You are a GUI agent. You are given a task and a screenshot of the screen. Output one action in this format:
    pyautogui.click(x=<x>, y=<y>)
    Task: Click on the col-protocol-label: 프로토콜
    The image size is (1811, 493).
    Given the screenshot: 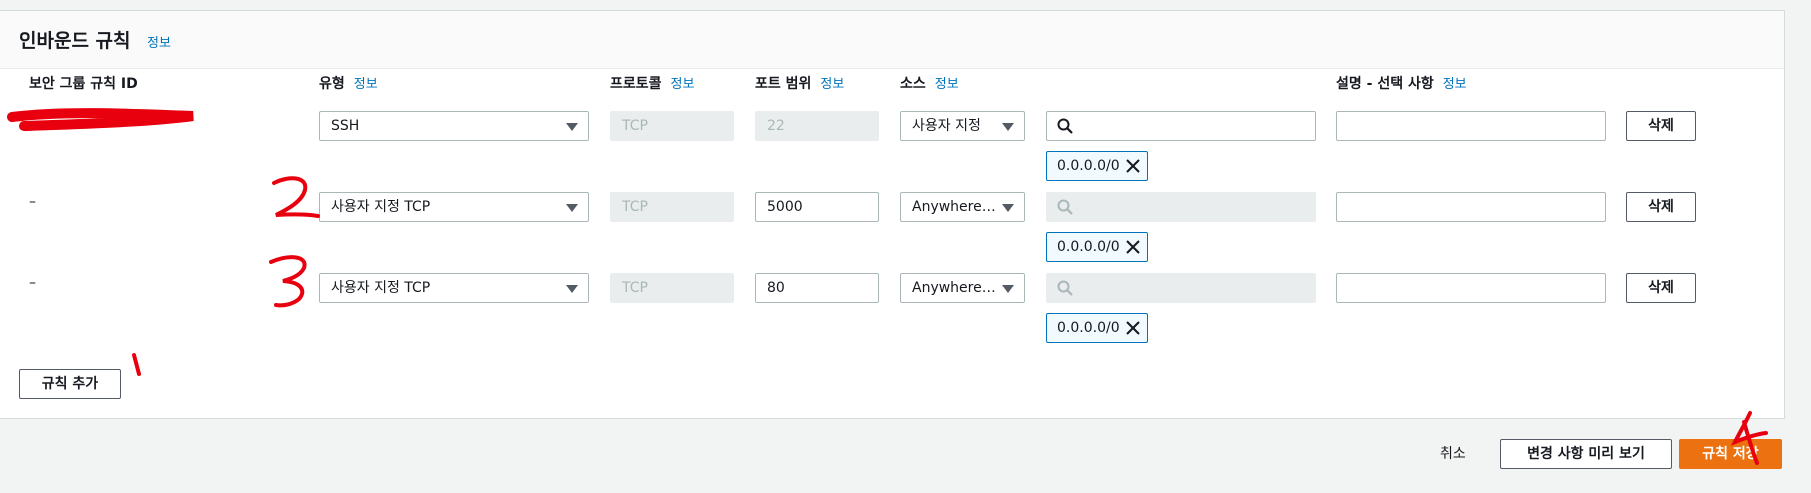 What is the action you would take?
    pyautogui.click(x=636, y=84)
    